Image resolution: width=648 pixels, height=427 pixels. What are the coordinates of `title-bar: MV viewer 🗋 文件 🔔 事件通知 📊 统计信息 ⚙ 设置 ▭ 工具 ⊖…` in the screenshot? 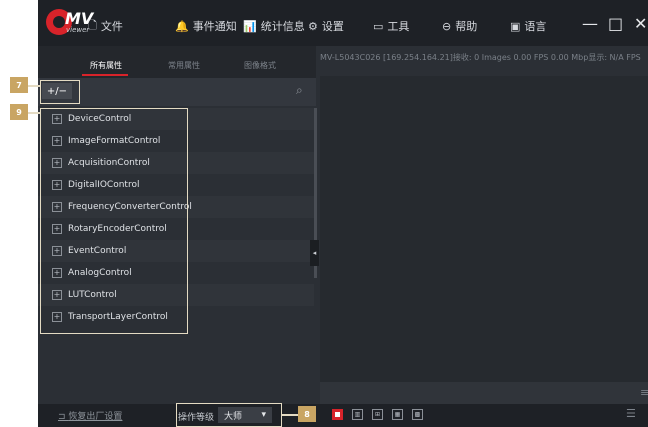 It's located at (343, 23).